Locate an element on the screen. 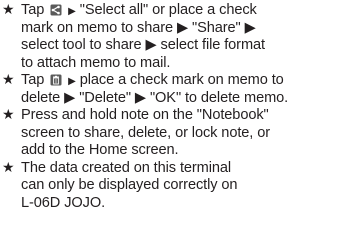 The height and width of the screenshot is (240, 338). item-3-line-3: add to the Home screen. is located at coordinates (100, 150).